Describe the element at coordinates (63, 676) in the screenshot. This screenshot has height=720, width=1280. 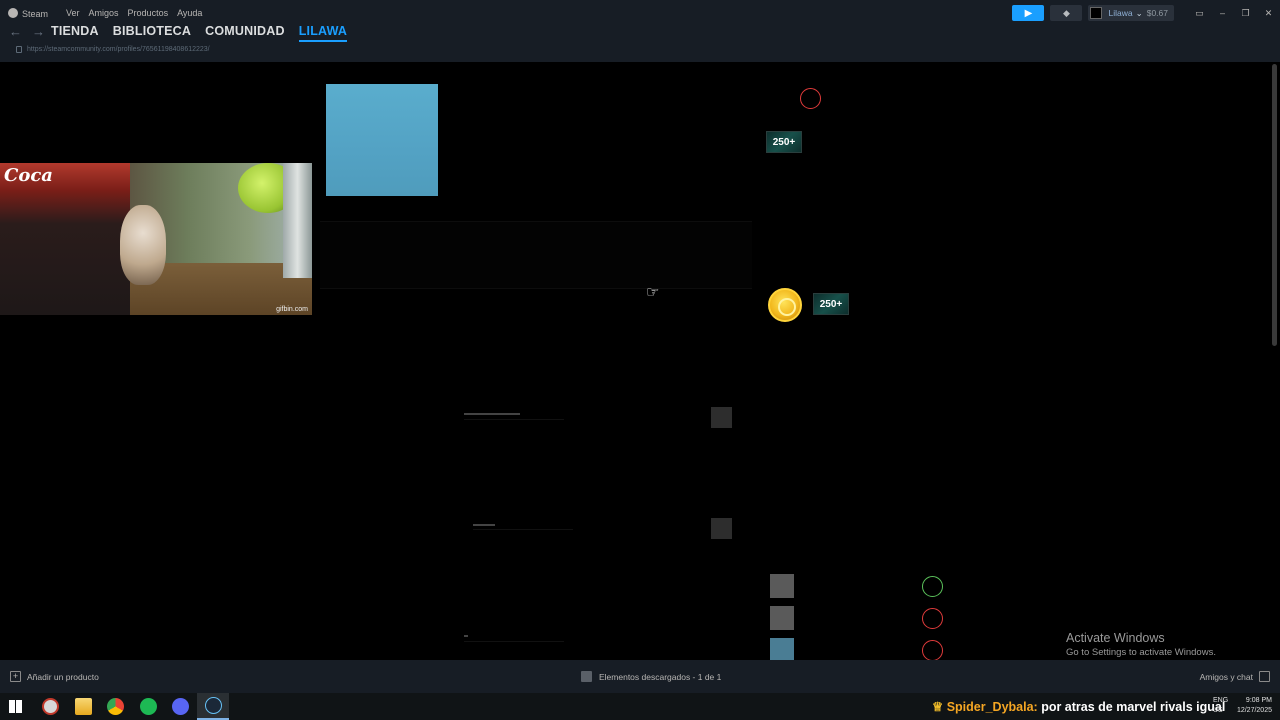
I see `add-product-label: Añadir un producto` at that location.